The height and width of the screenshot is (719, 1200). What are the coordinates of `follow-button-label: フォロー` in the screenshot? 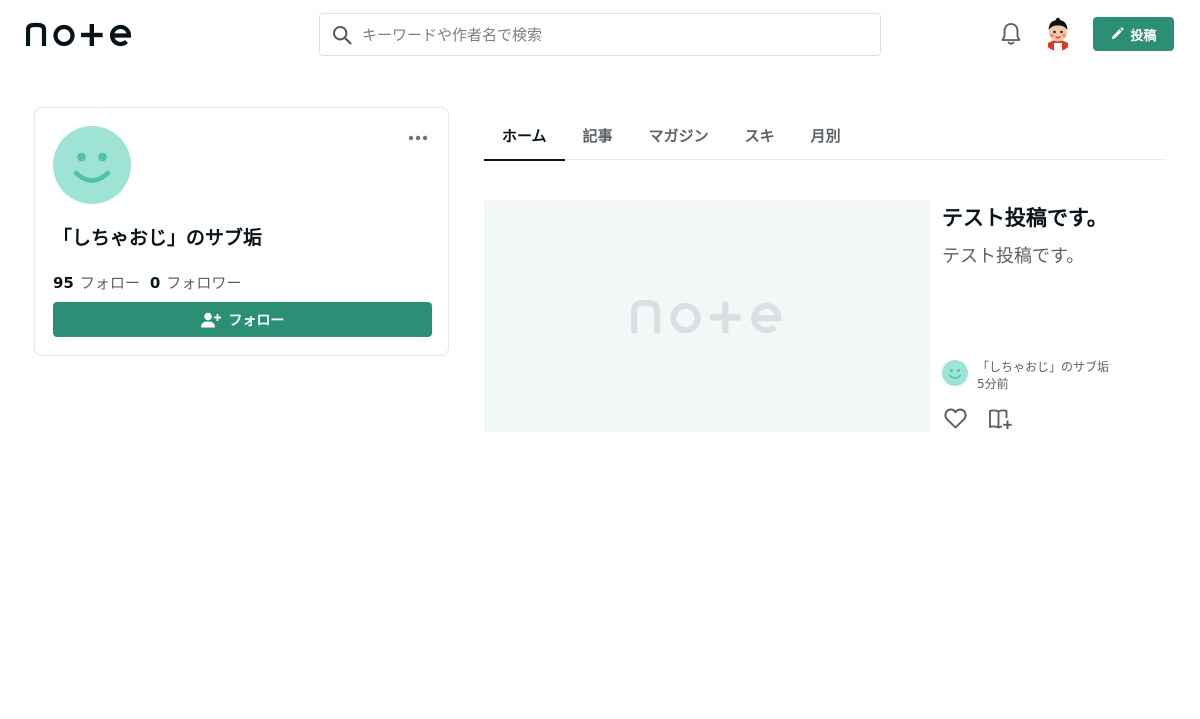 It's located at (256, 320).